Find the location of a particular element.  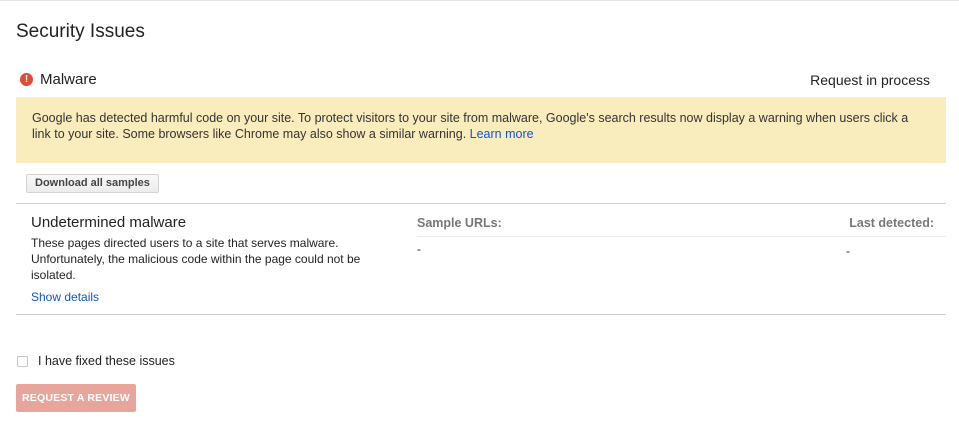

exclamation-icon: ! is located at coordinates (26, 79).